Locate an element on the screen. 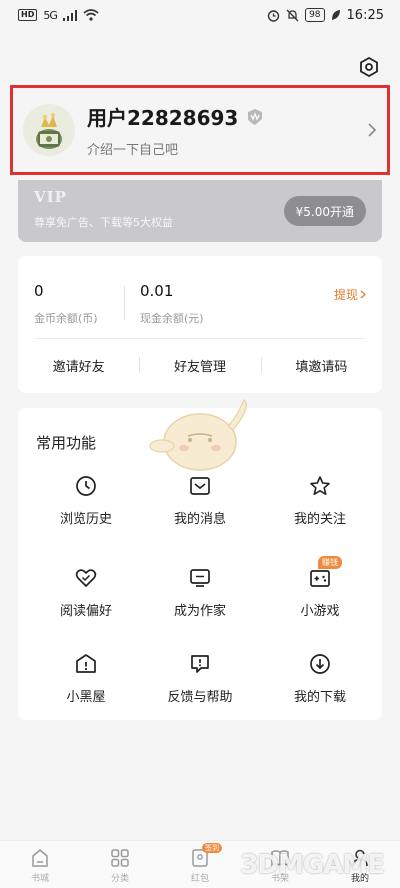 This screenshot has height=888, width=400. wallet-actions: 邀请好友 好友管理 填邀请码 is located at coordinates (200, 365).